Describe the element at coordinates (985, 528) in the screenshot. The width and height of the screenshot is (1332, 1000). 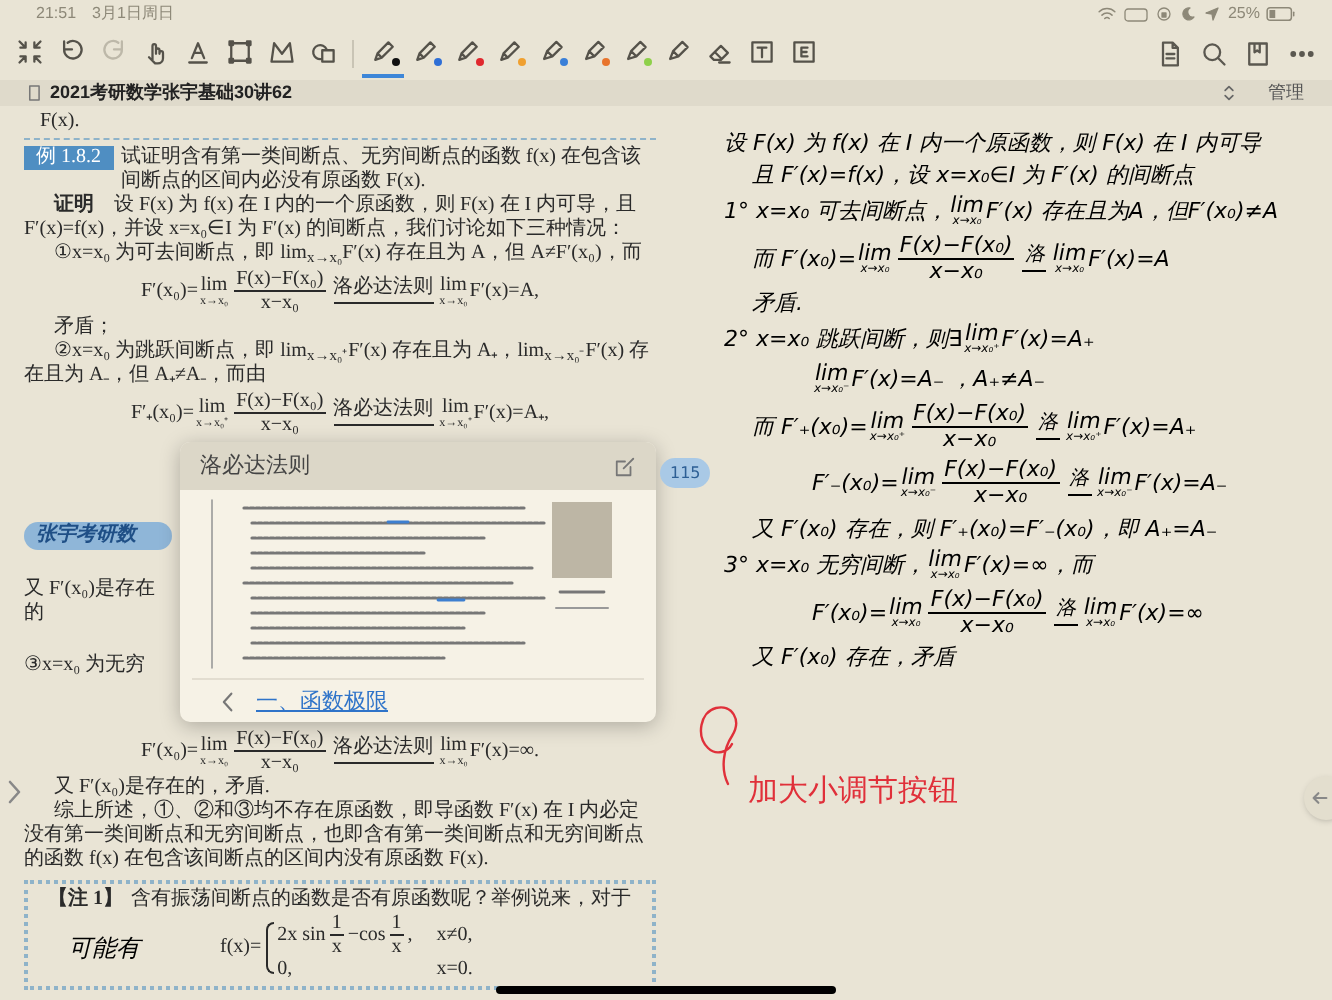
I see `handwritten-line: 又 F′(x₀) 存在，则 F′₊(x₀)=F′₋(x₀)，即 A₊=A₋` at that location.